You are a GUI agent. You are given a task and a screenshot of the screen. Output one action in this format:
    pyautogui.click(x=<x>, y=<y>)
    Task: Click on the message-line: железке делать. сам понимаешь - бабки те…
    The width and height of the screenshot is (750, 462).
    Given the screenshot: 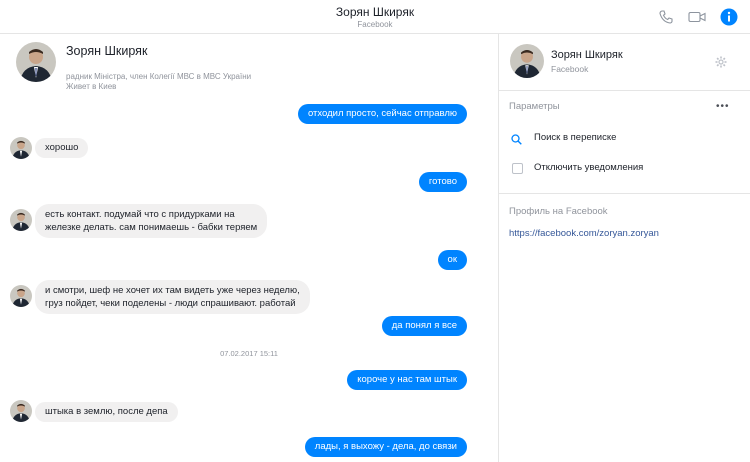 What is the action you would take?
    pyautogui.click(x=151, y=227)
    